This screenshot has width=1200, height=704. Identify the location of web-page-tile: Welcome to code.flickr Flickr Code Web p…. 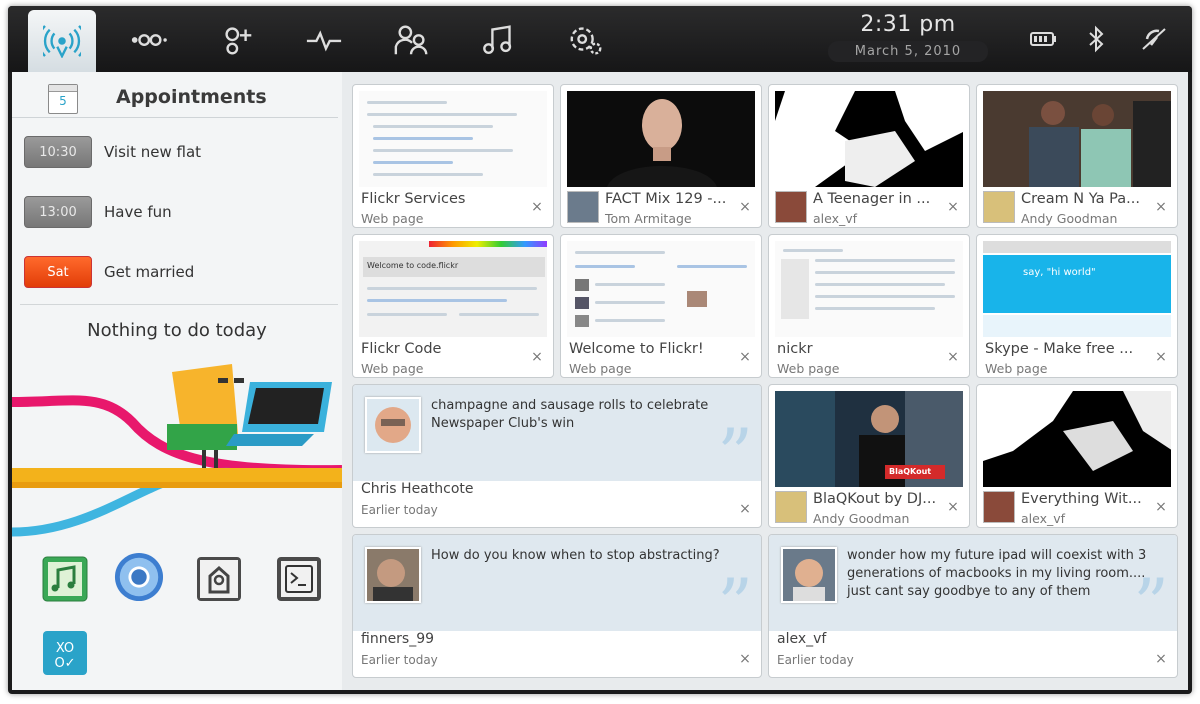
(453, 306).